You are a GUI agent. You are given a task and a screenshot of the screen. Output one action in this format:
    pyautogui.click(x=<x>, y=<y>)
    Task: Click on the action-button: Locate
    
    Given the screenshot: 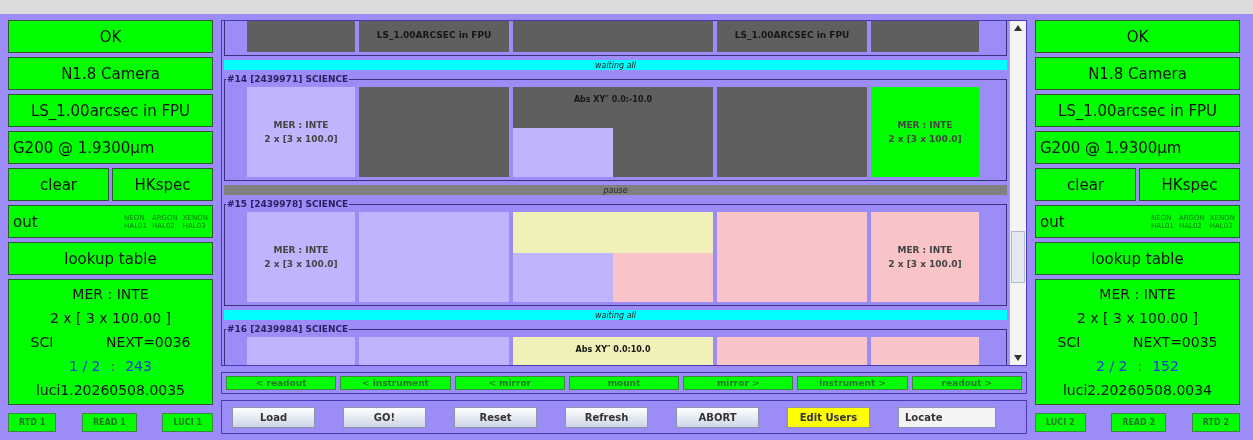 What is the action you would take?
    pyautogui.click(x=947, y=417)
    